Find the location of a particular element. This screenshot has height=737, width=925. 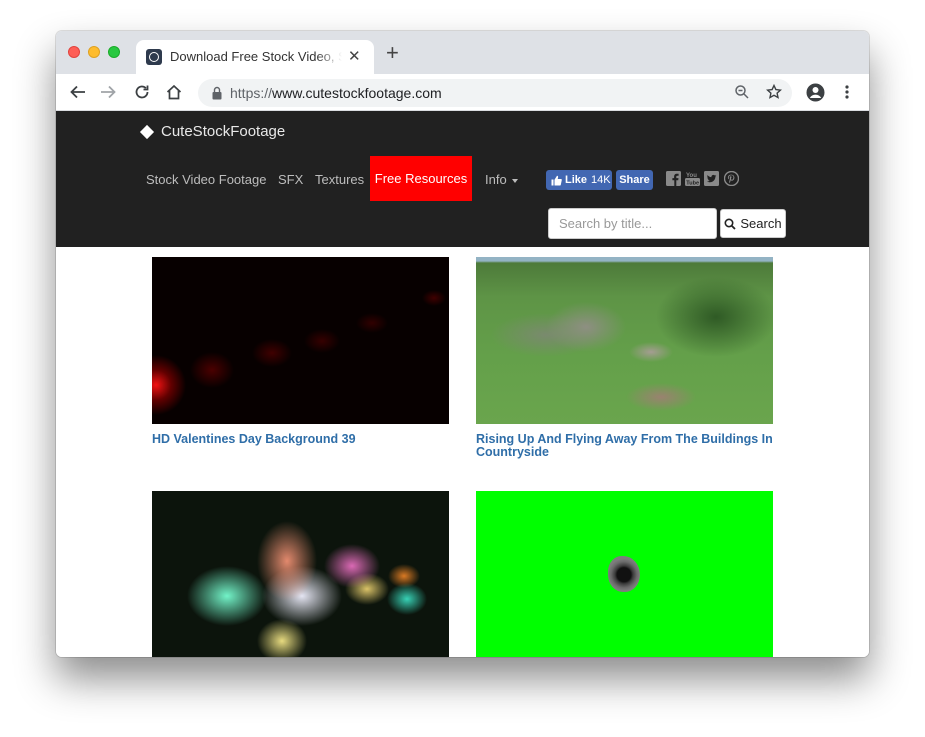

nav-free-resources: Free Resources is located at coordinates (421, 178).